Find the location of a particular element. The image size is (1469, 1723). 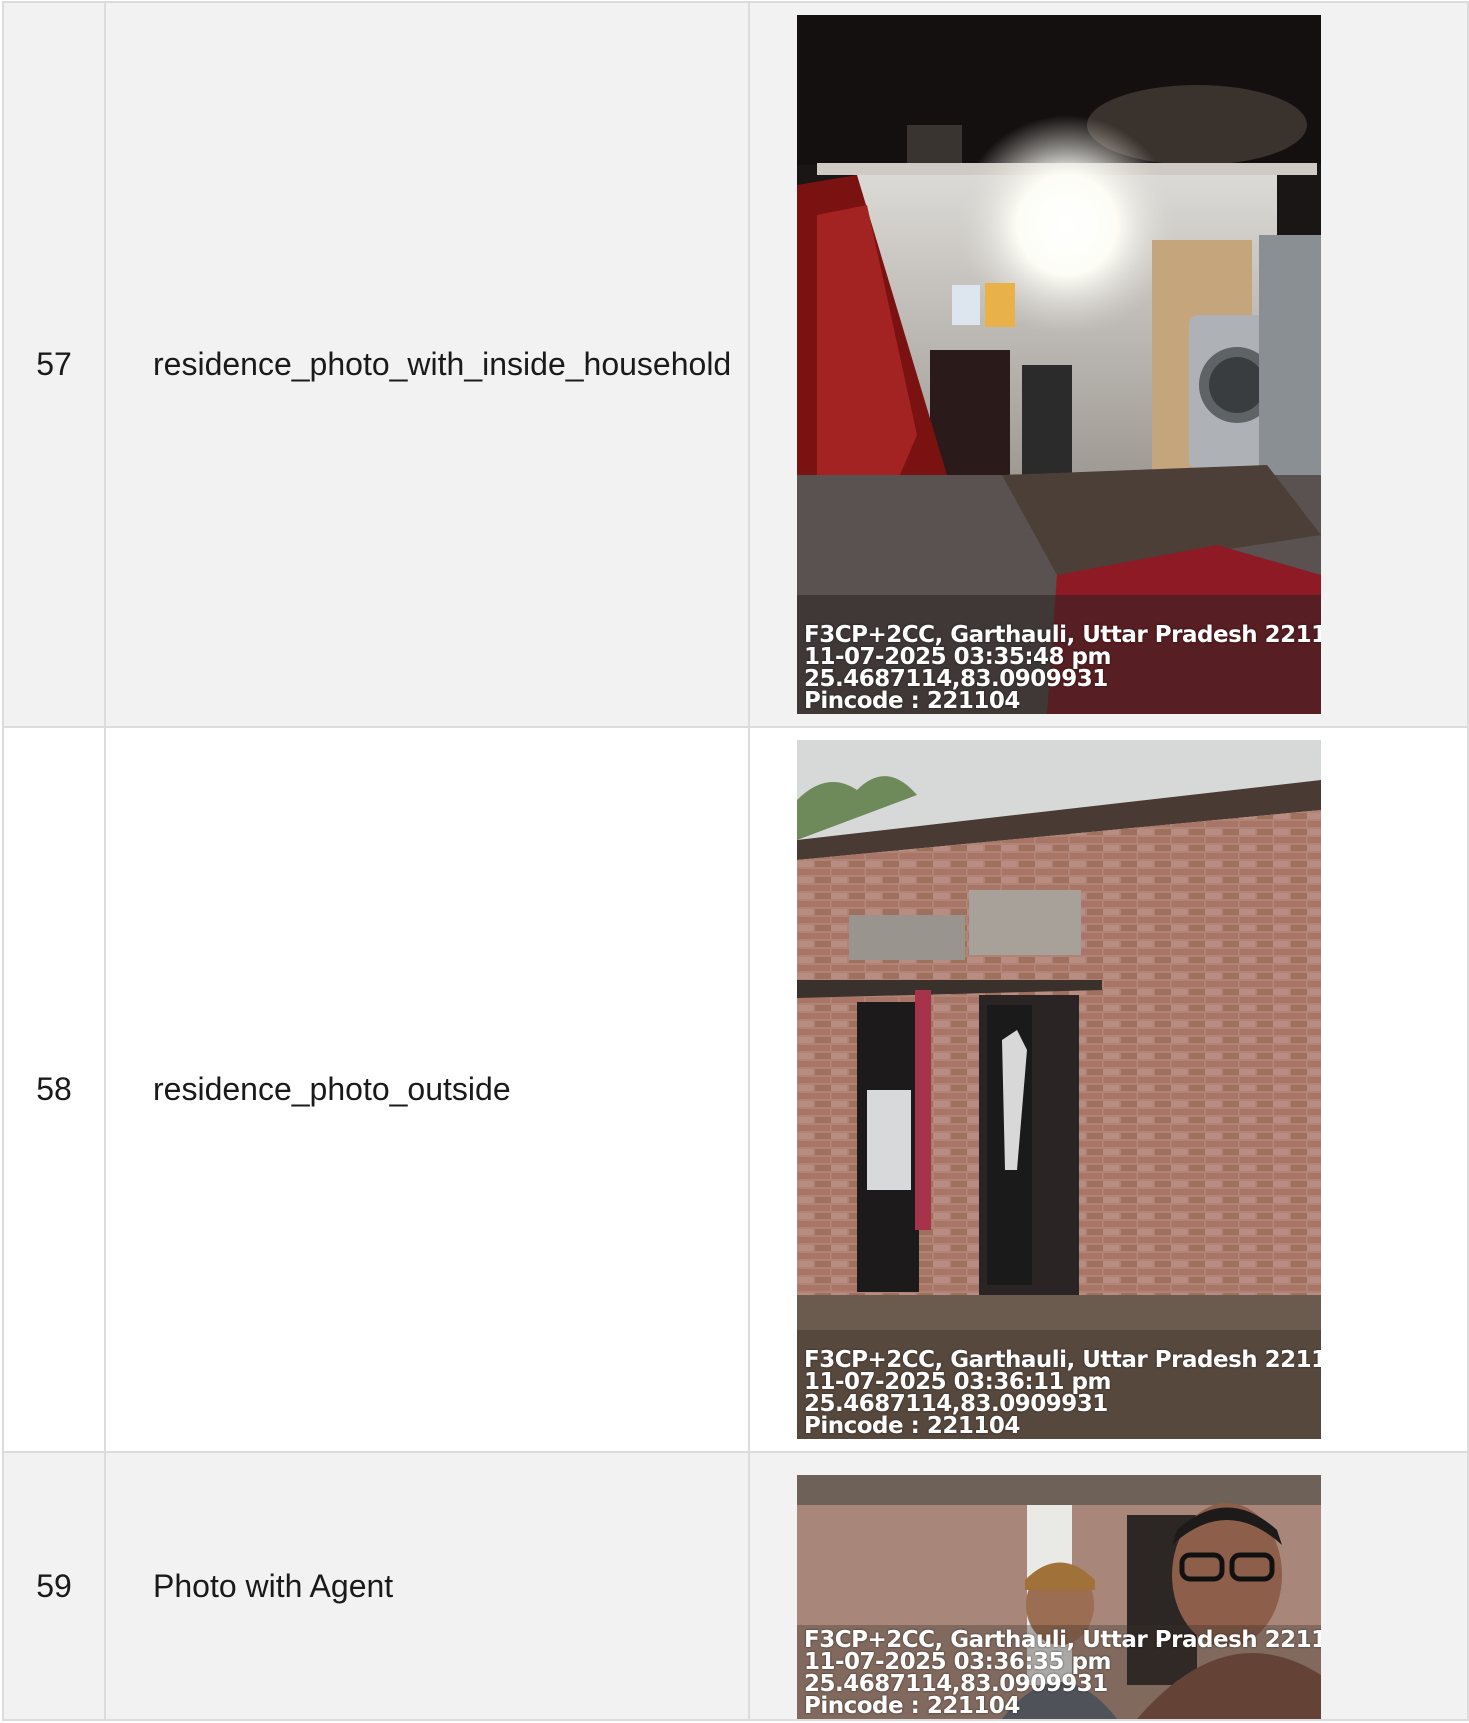

row-number: 57 is located at coordinates (54, 364).